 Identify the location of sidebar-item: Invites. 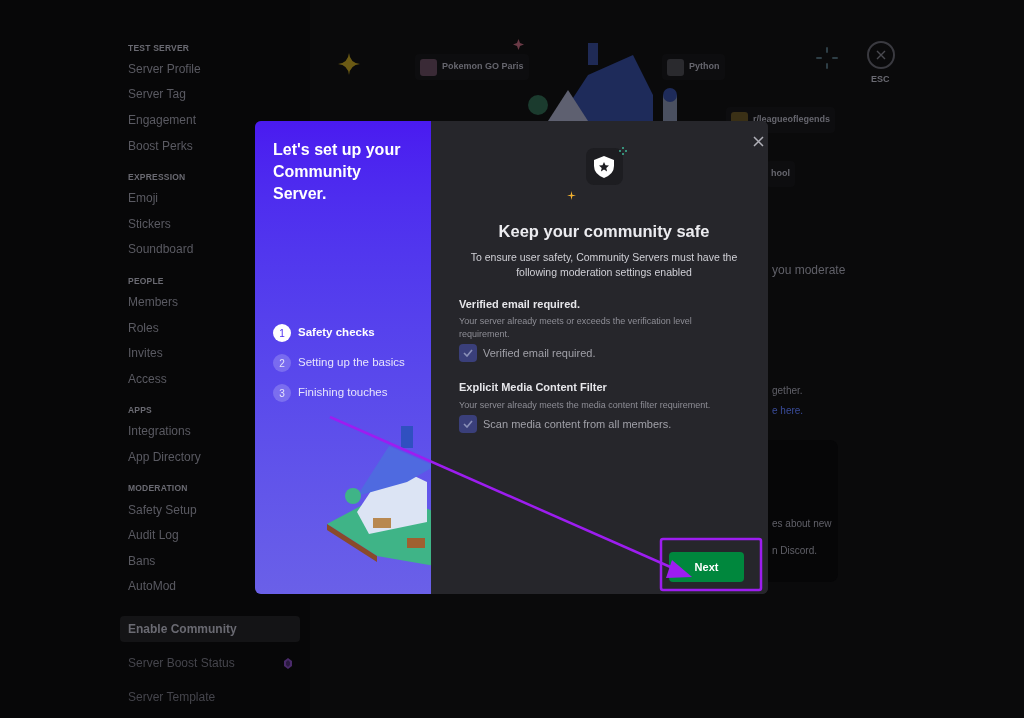
(145, 353).